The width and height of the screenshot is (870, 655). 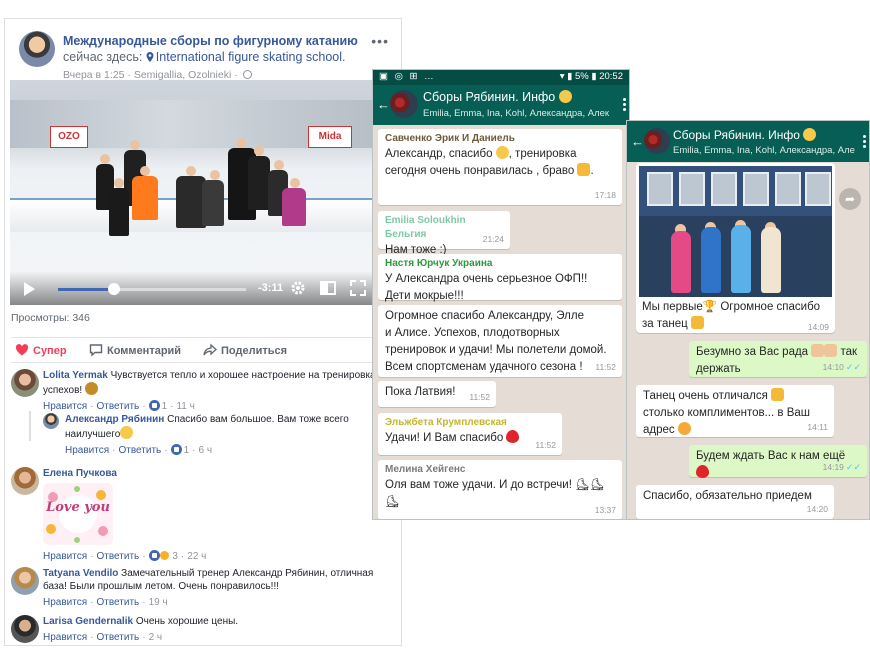 I want to click on message-bubble: Пока Латвия! 11:52, so click(x=437, y=394).